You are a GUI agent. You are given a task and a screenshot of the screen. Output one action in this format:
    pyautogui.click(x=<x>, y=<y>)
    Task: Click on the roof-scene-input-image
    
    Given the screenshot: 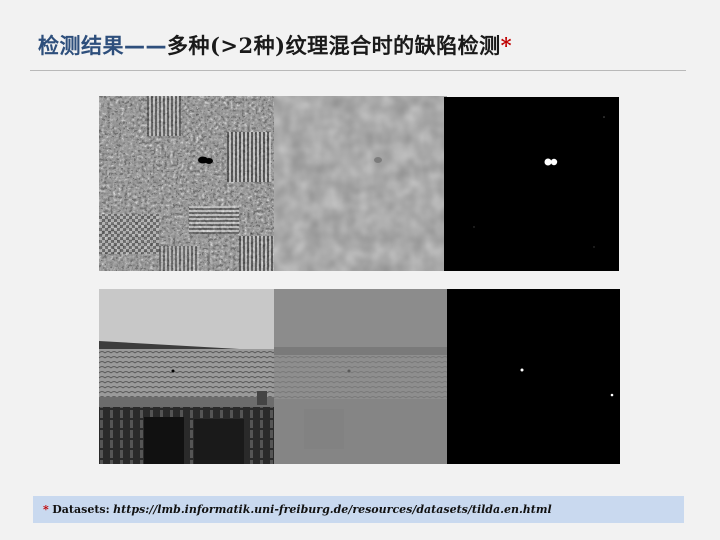 What is the action you would take?
    pyautogui.click(x=186, y=376)
    